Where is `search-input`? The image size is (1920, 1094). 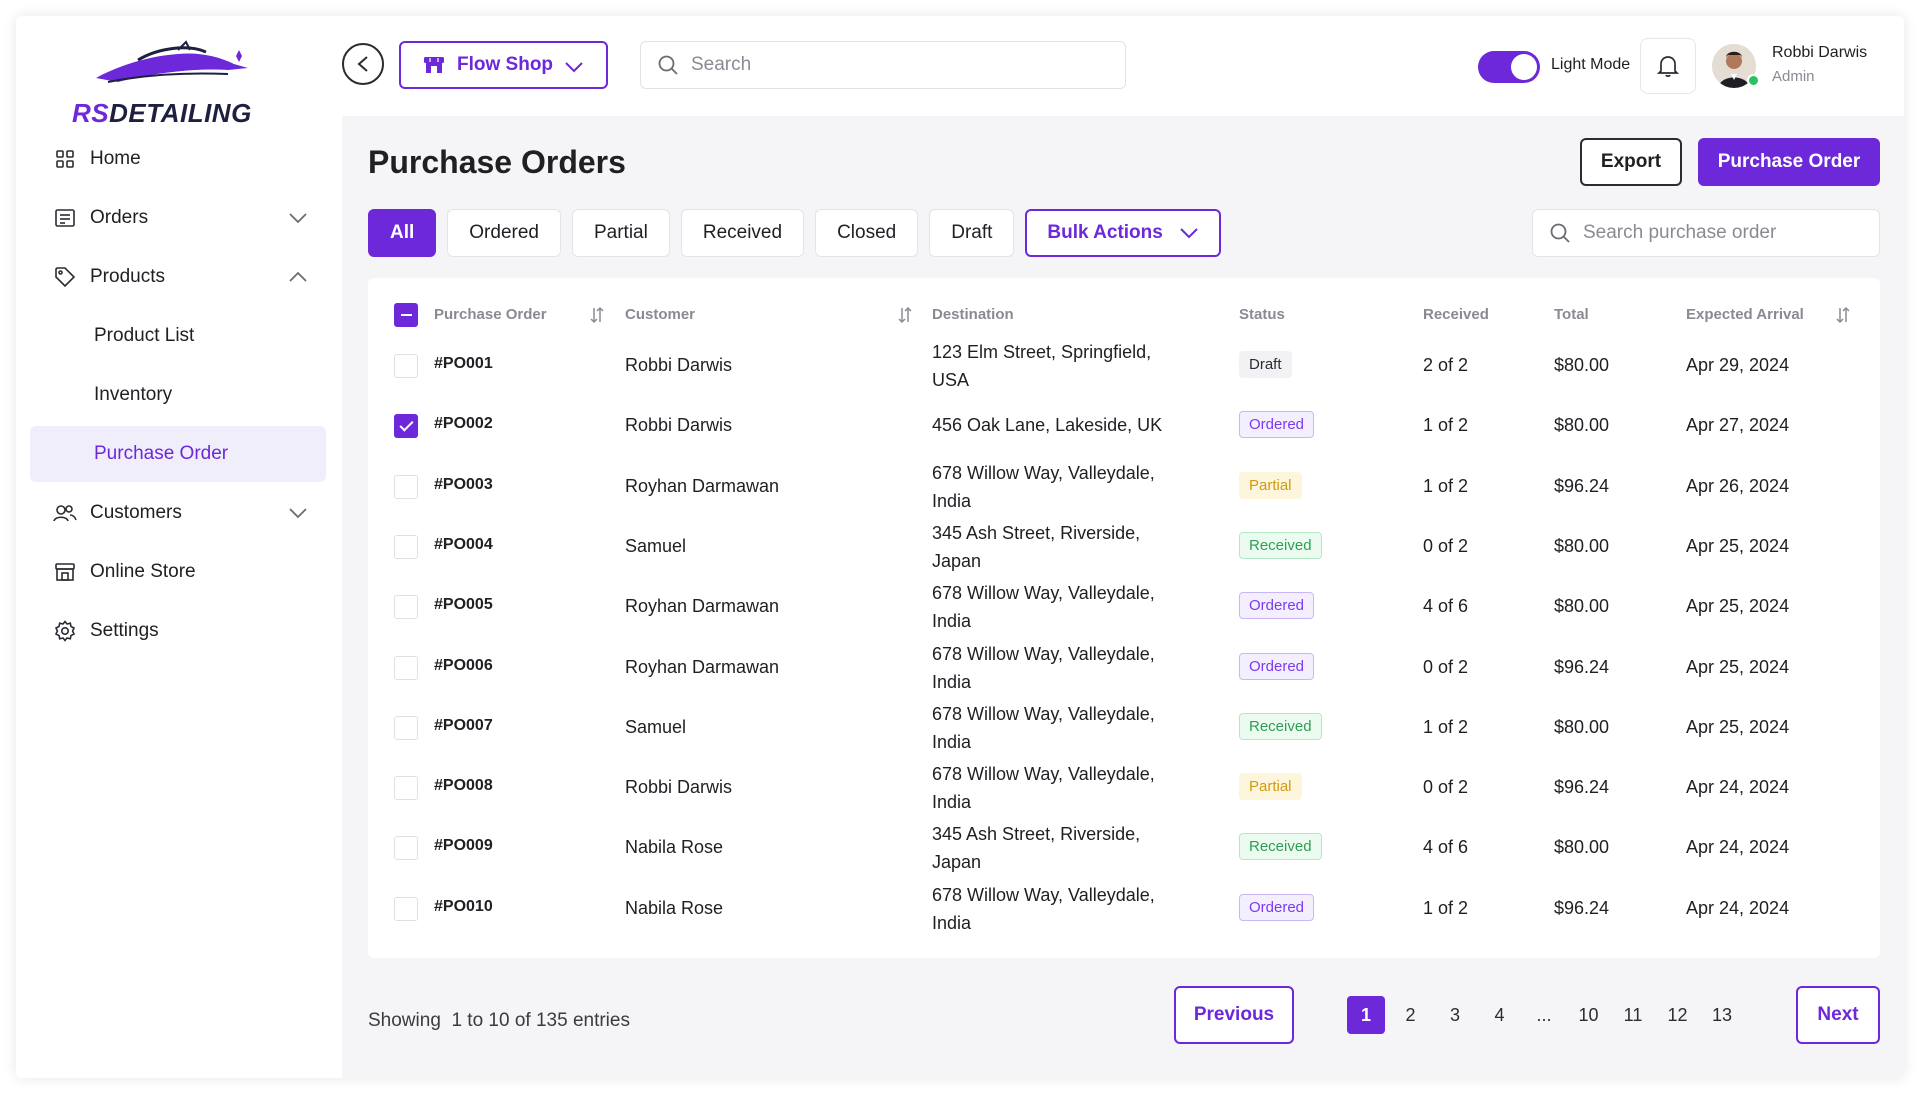
search-input is located at coordinates (881, 65).